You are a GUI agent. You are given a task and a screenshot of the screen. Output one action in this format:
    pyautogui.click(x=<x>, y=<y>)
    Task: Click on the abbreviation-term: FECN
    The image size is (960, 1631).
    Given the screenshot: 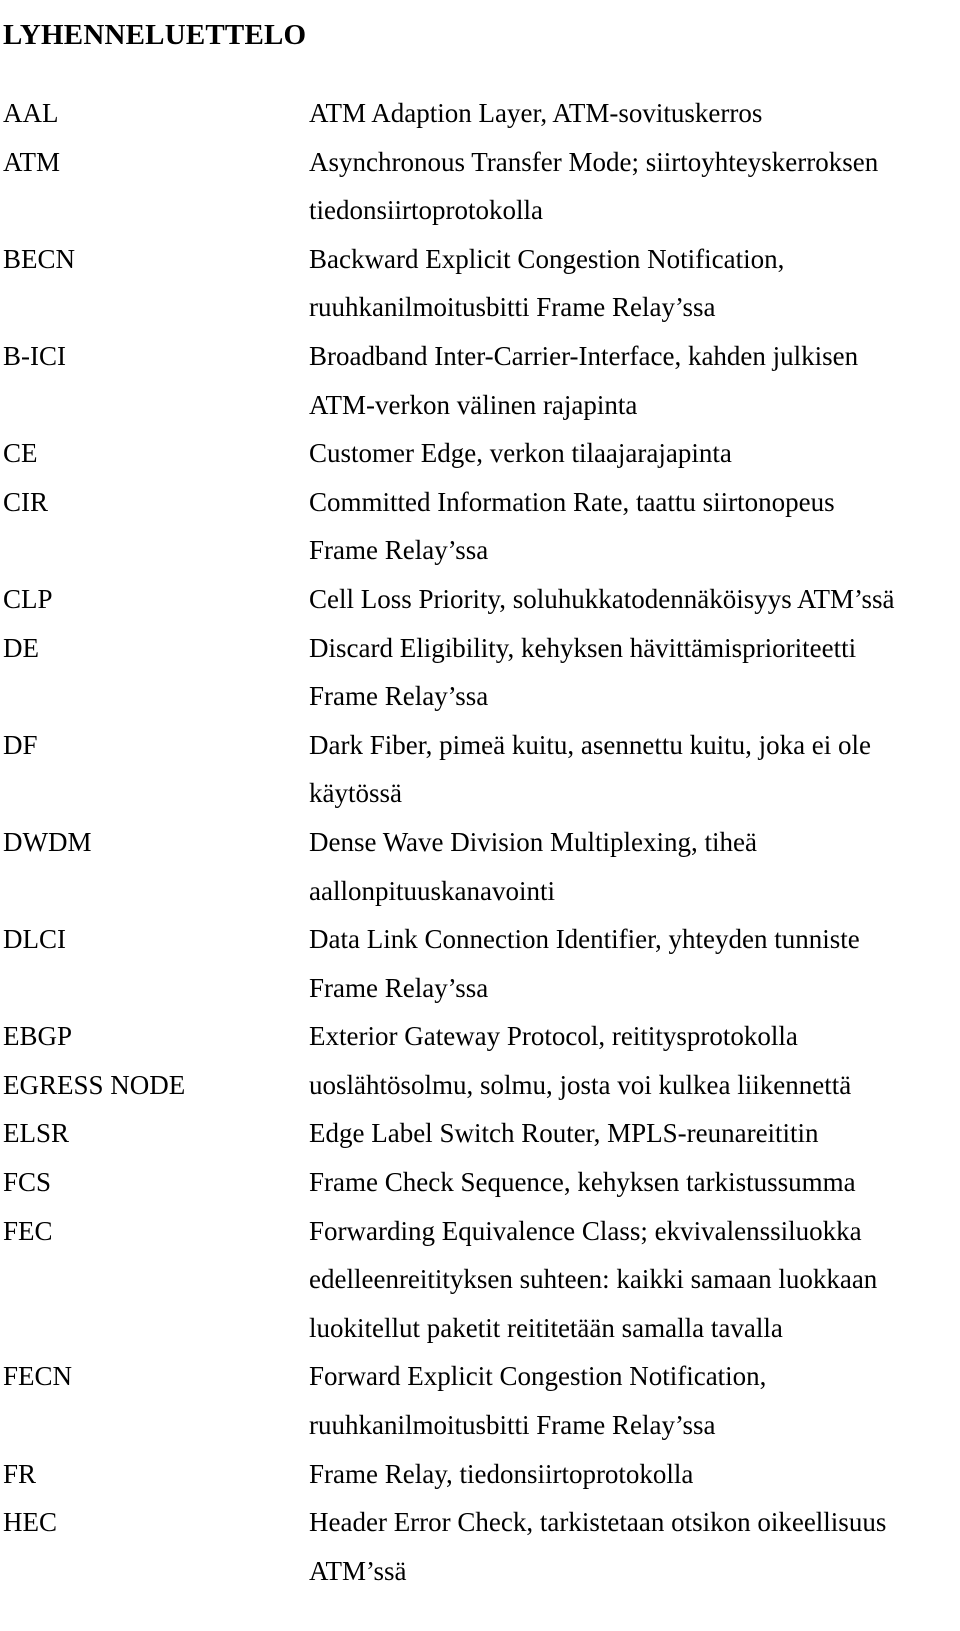 What is the action you would take?
    pyautogui.click(x=38, y=1376)
    